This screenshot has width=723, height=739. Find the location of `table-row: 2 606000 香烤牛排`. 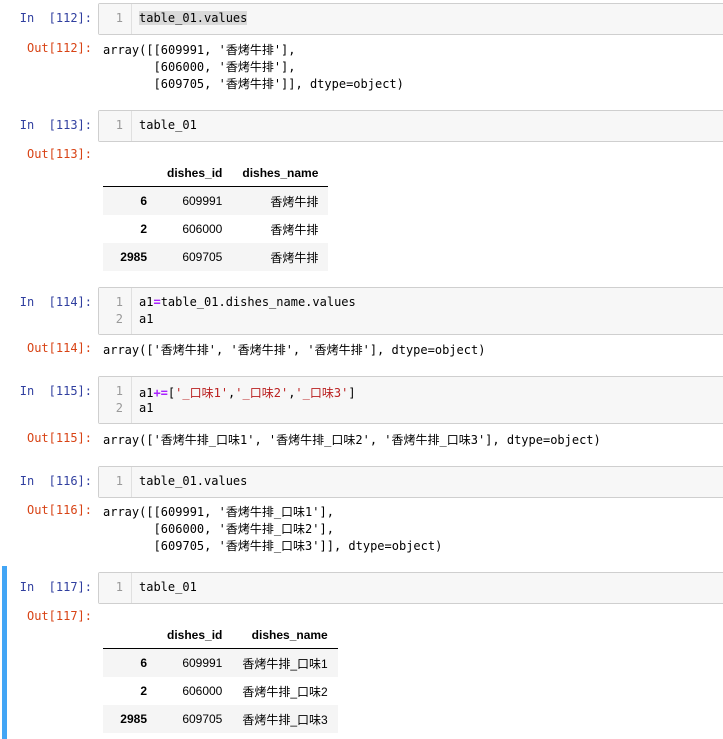

table-row: 2 606000 香烤牛排 is located at coordinates (215, 229).